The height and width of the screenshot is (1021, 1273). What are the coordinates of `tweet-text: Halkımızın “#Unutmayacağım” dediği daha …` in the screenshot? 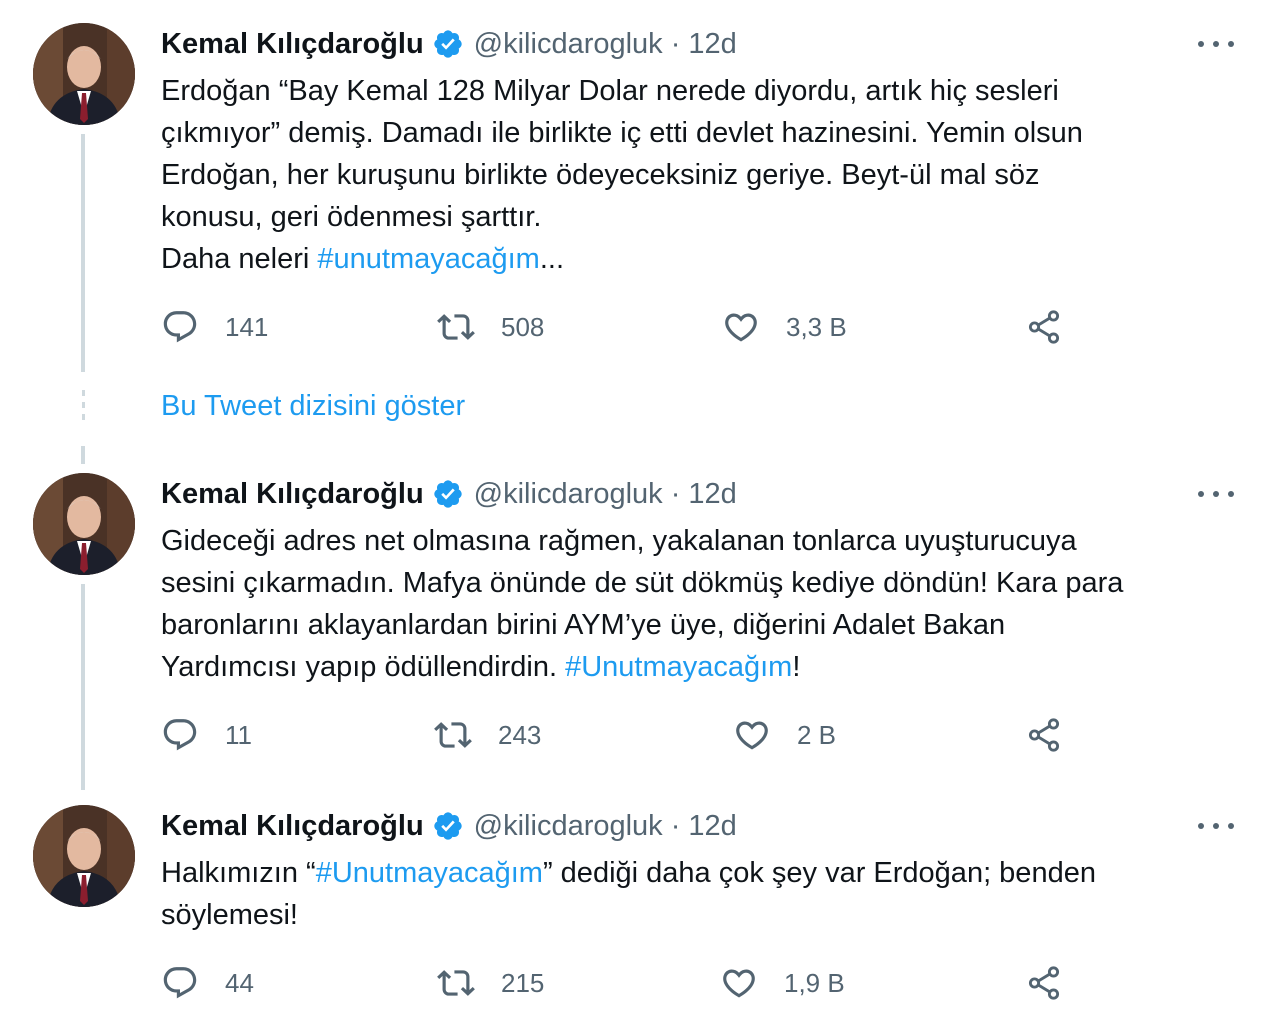 It's located at (701, 894).